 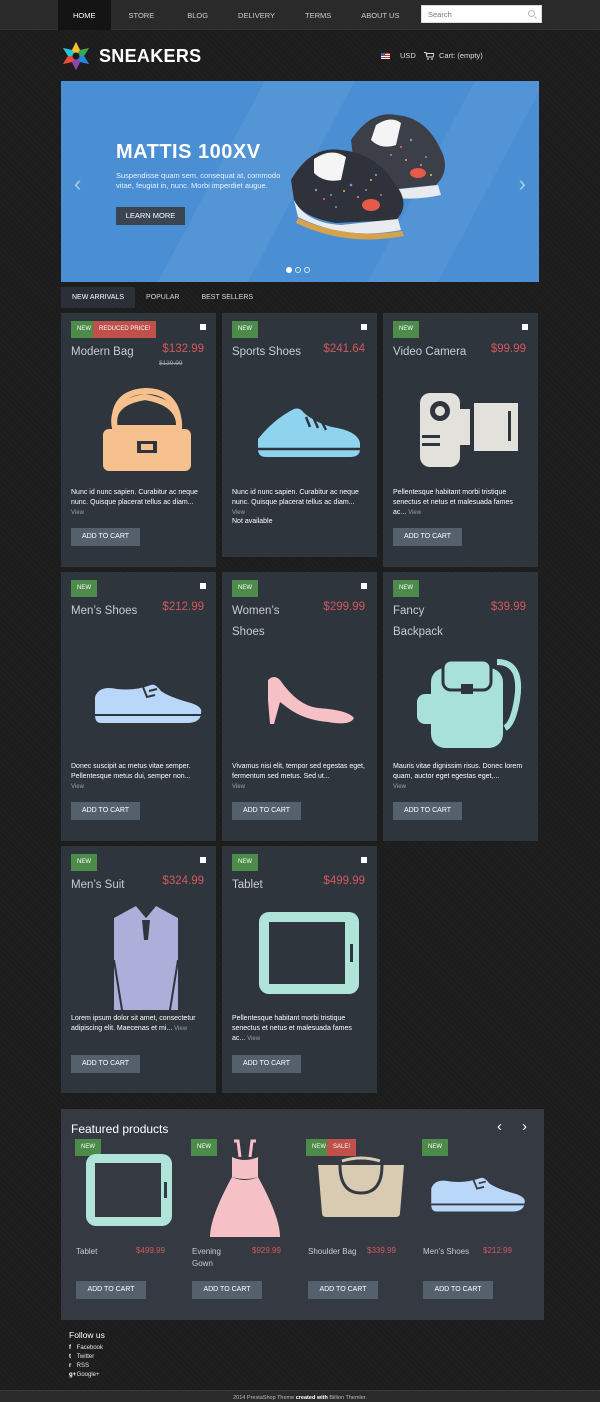 I want to click on learn-more-button: LEARN MORE, so click(x=150, y=216).